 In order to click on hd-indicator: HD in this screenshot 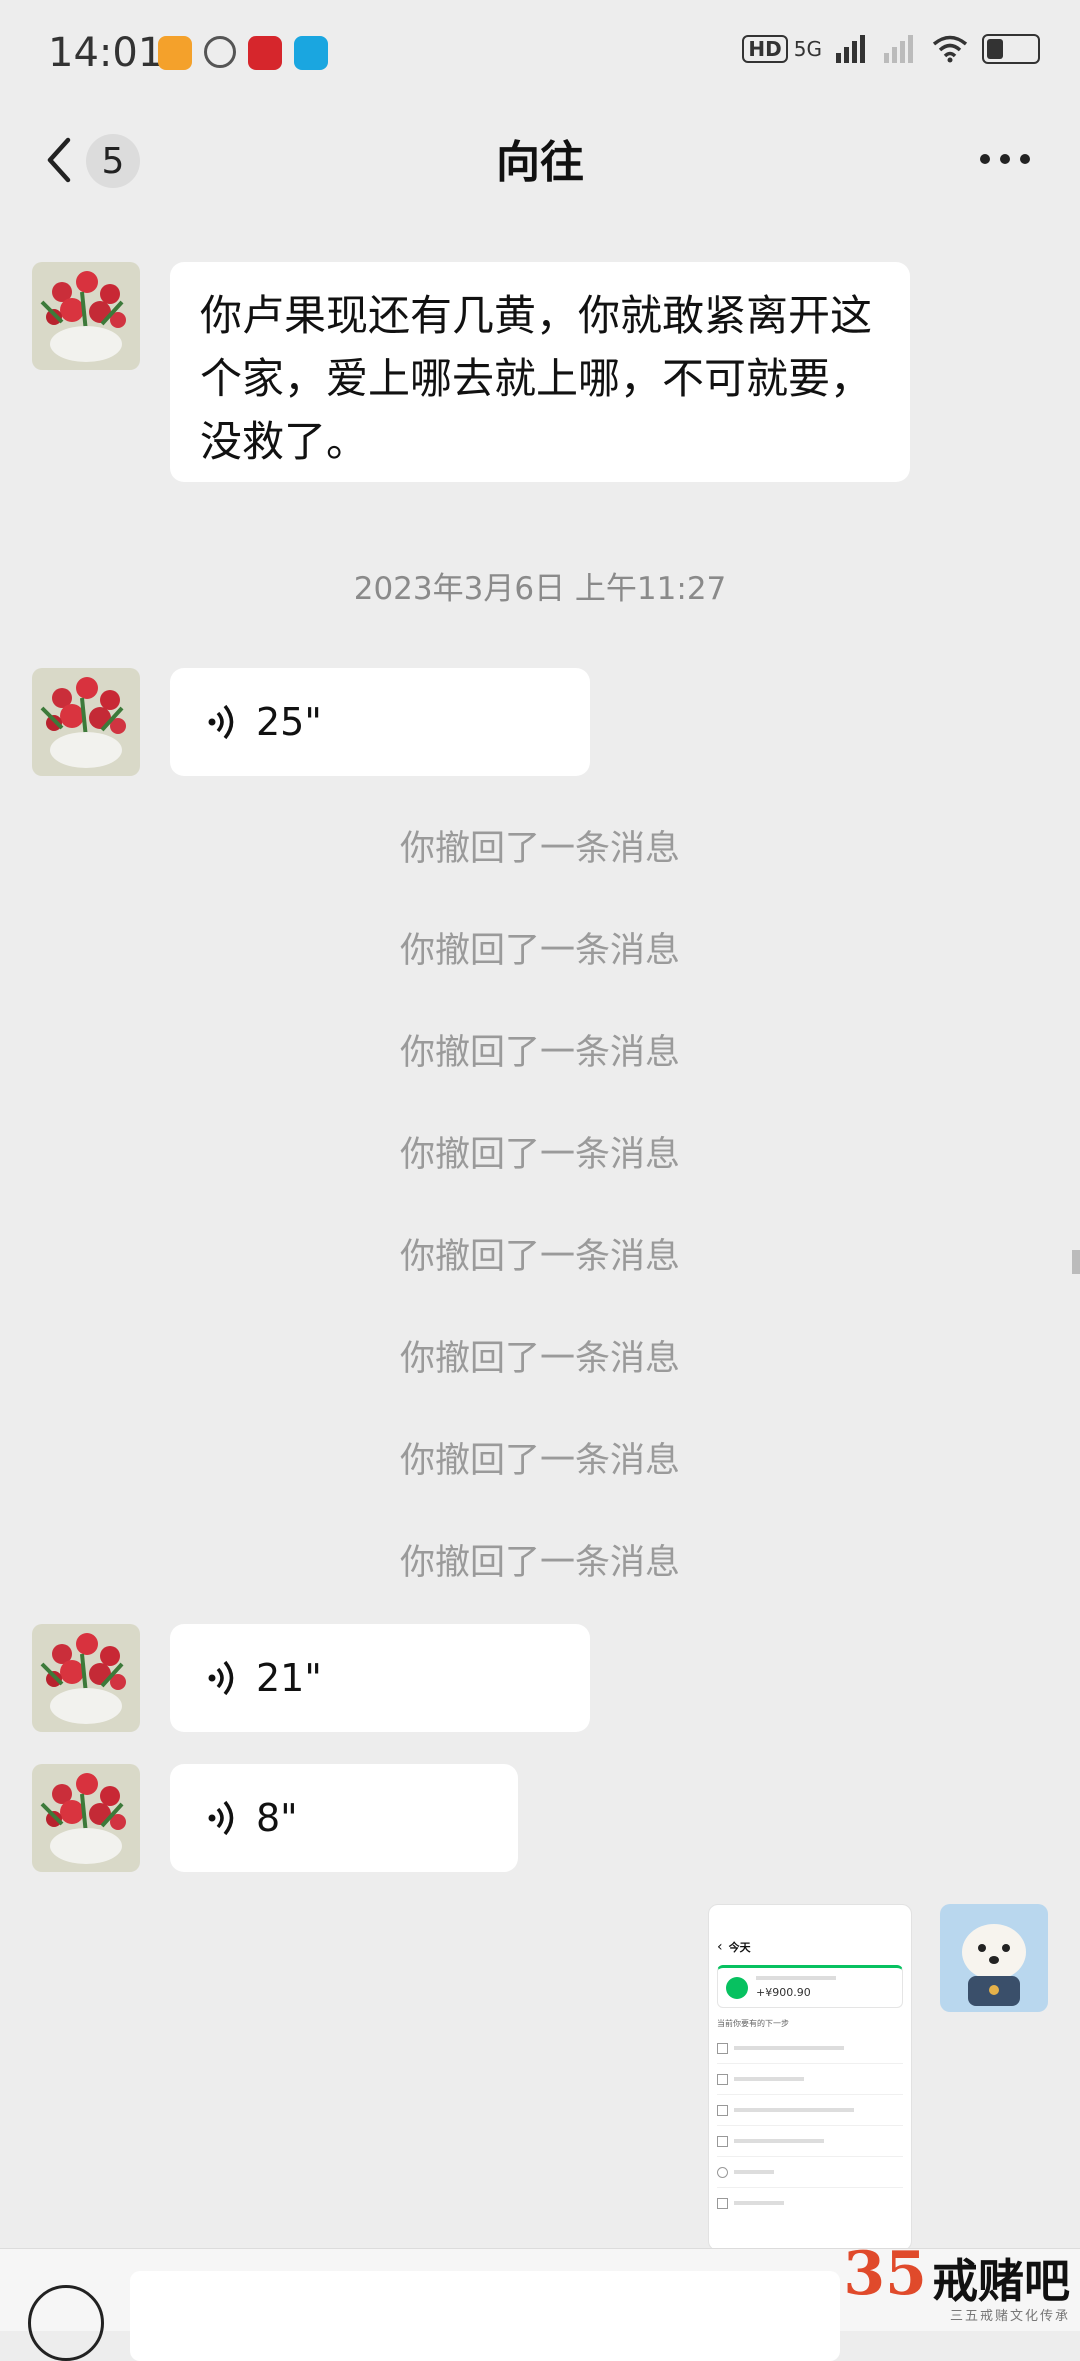, I will do `click(765, 49)`.